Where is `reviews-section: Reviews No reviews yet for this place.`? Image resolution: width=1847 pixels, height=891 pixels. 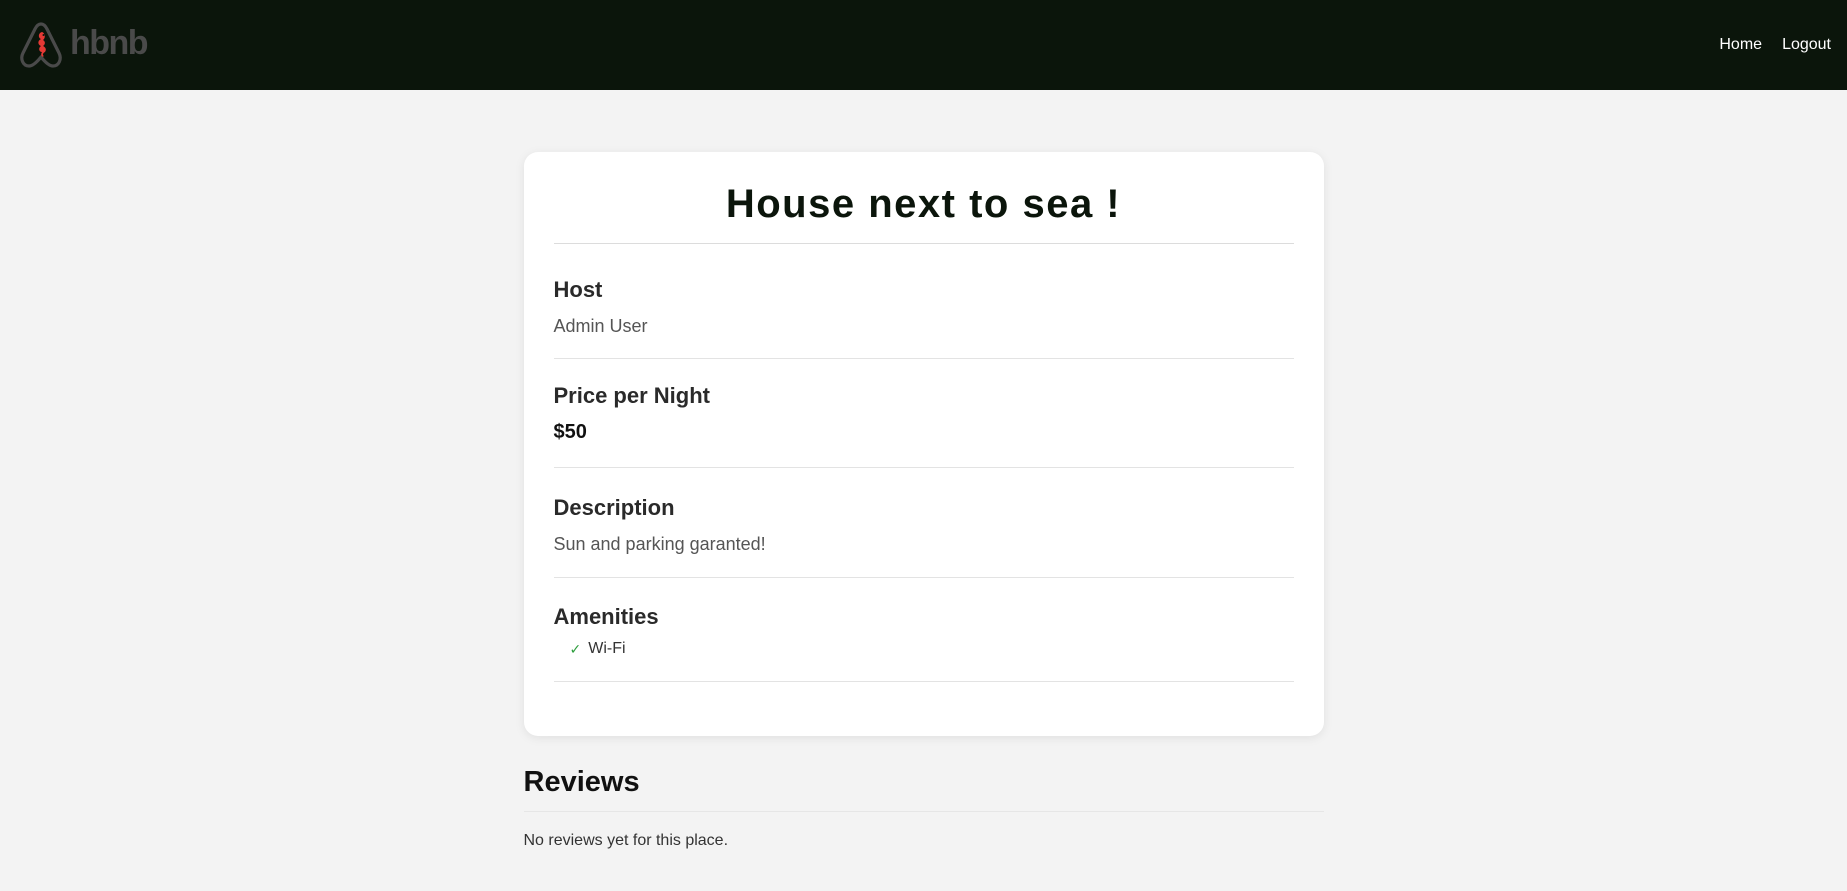 reviews-section: Reviews No reviews yet for this place. is located at coordinates (923, 808).